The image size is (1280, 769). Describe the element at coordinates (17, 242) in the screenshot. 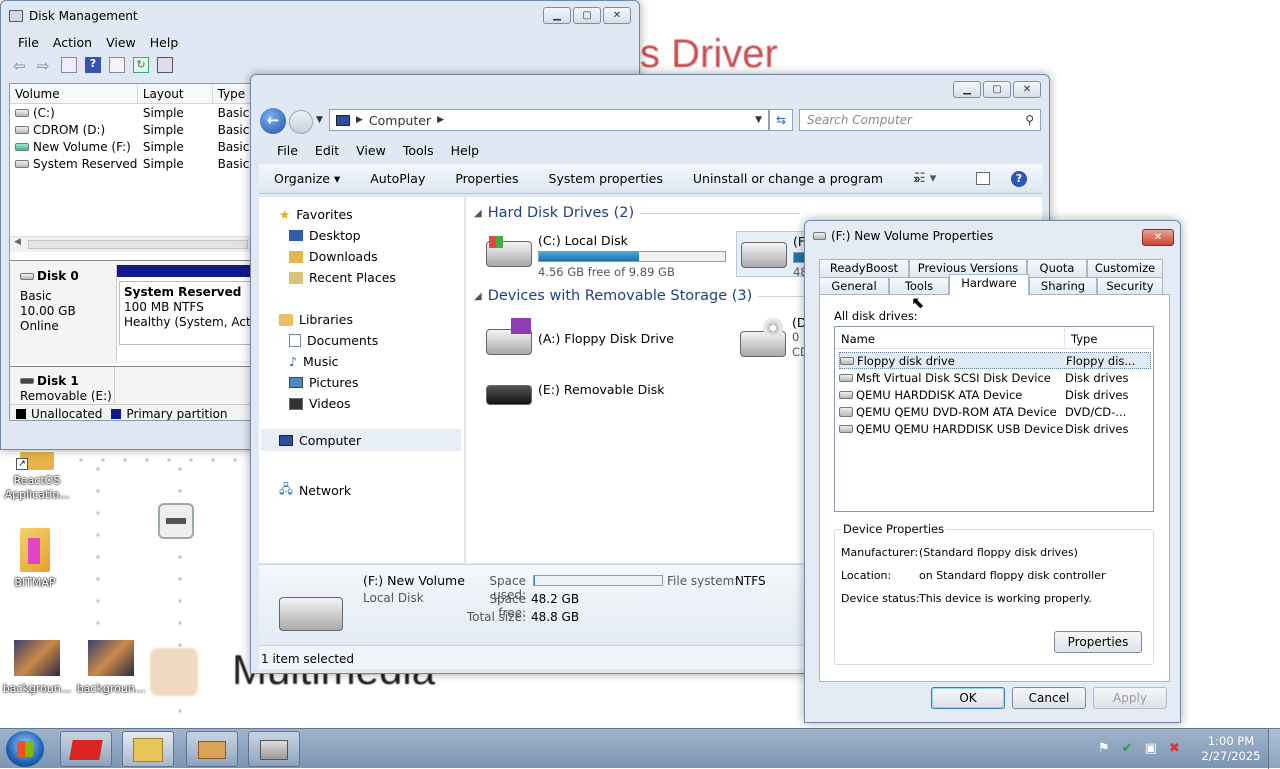

I see `scroll-left-icon: ◀` at that location.